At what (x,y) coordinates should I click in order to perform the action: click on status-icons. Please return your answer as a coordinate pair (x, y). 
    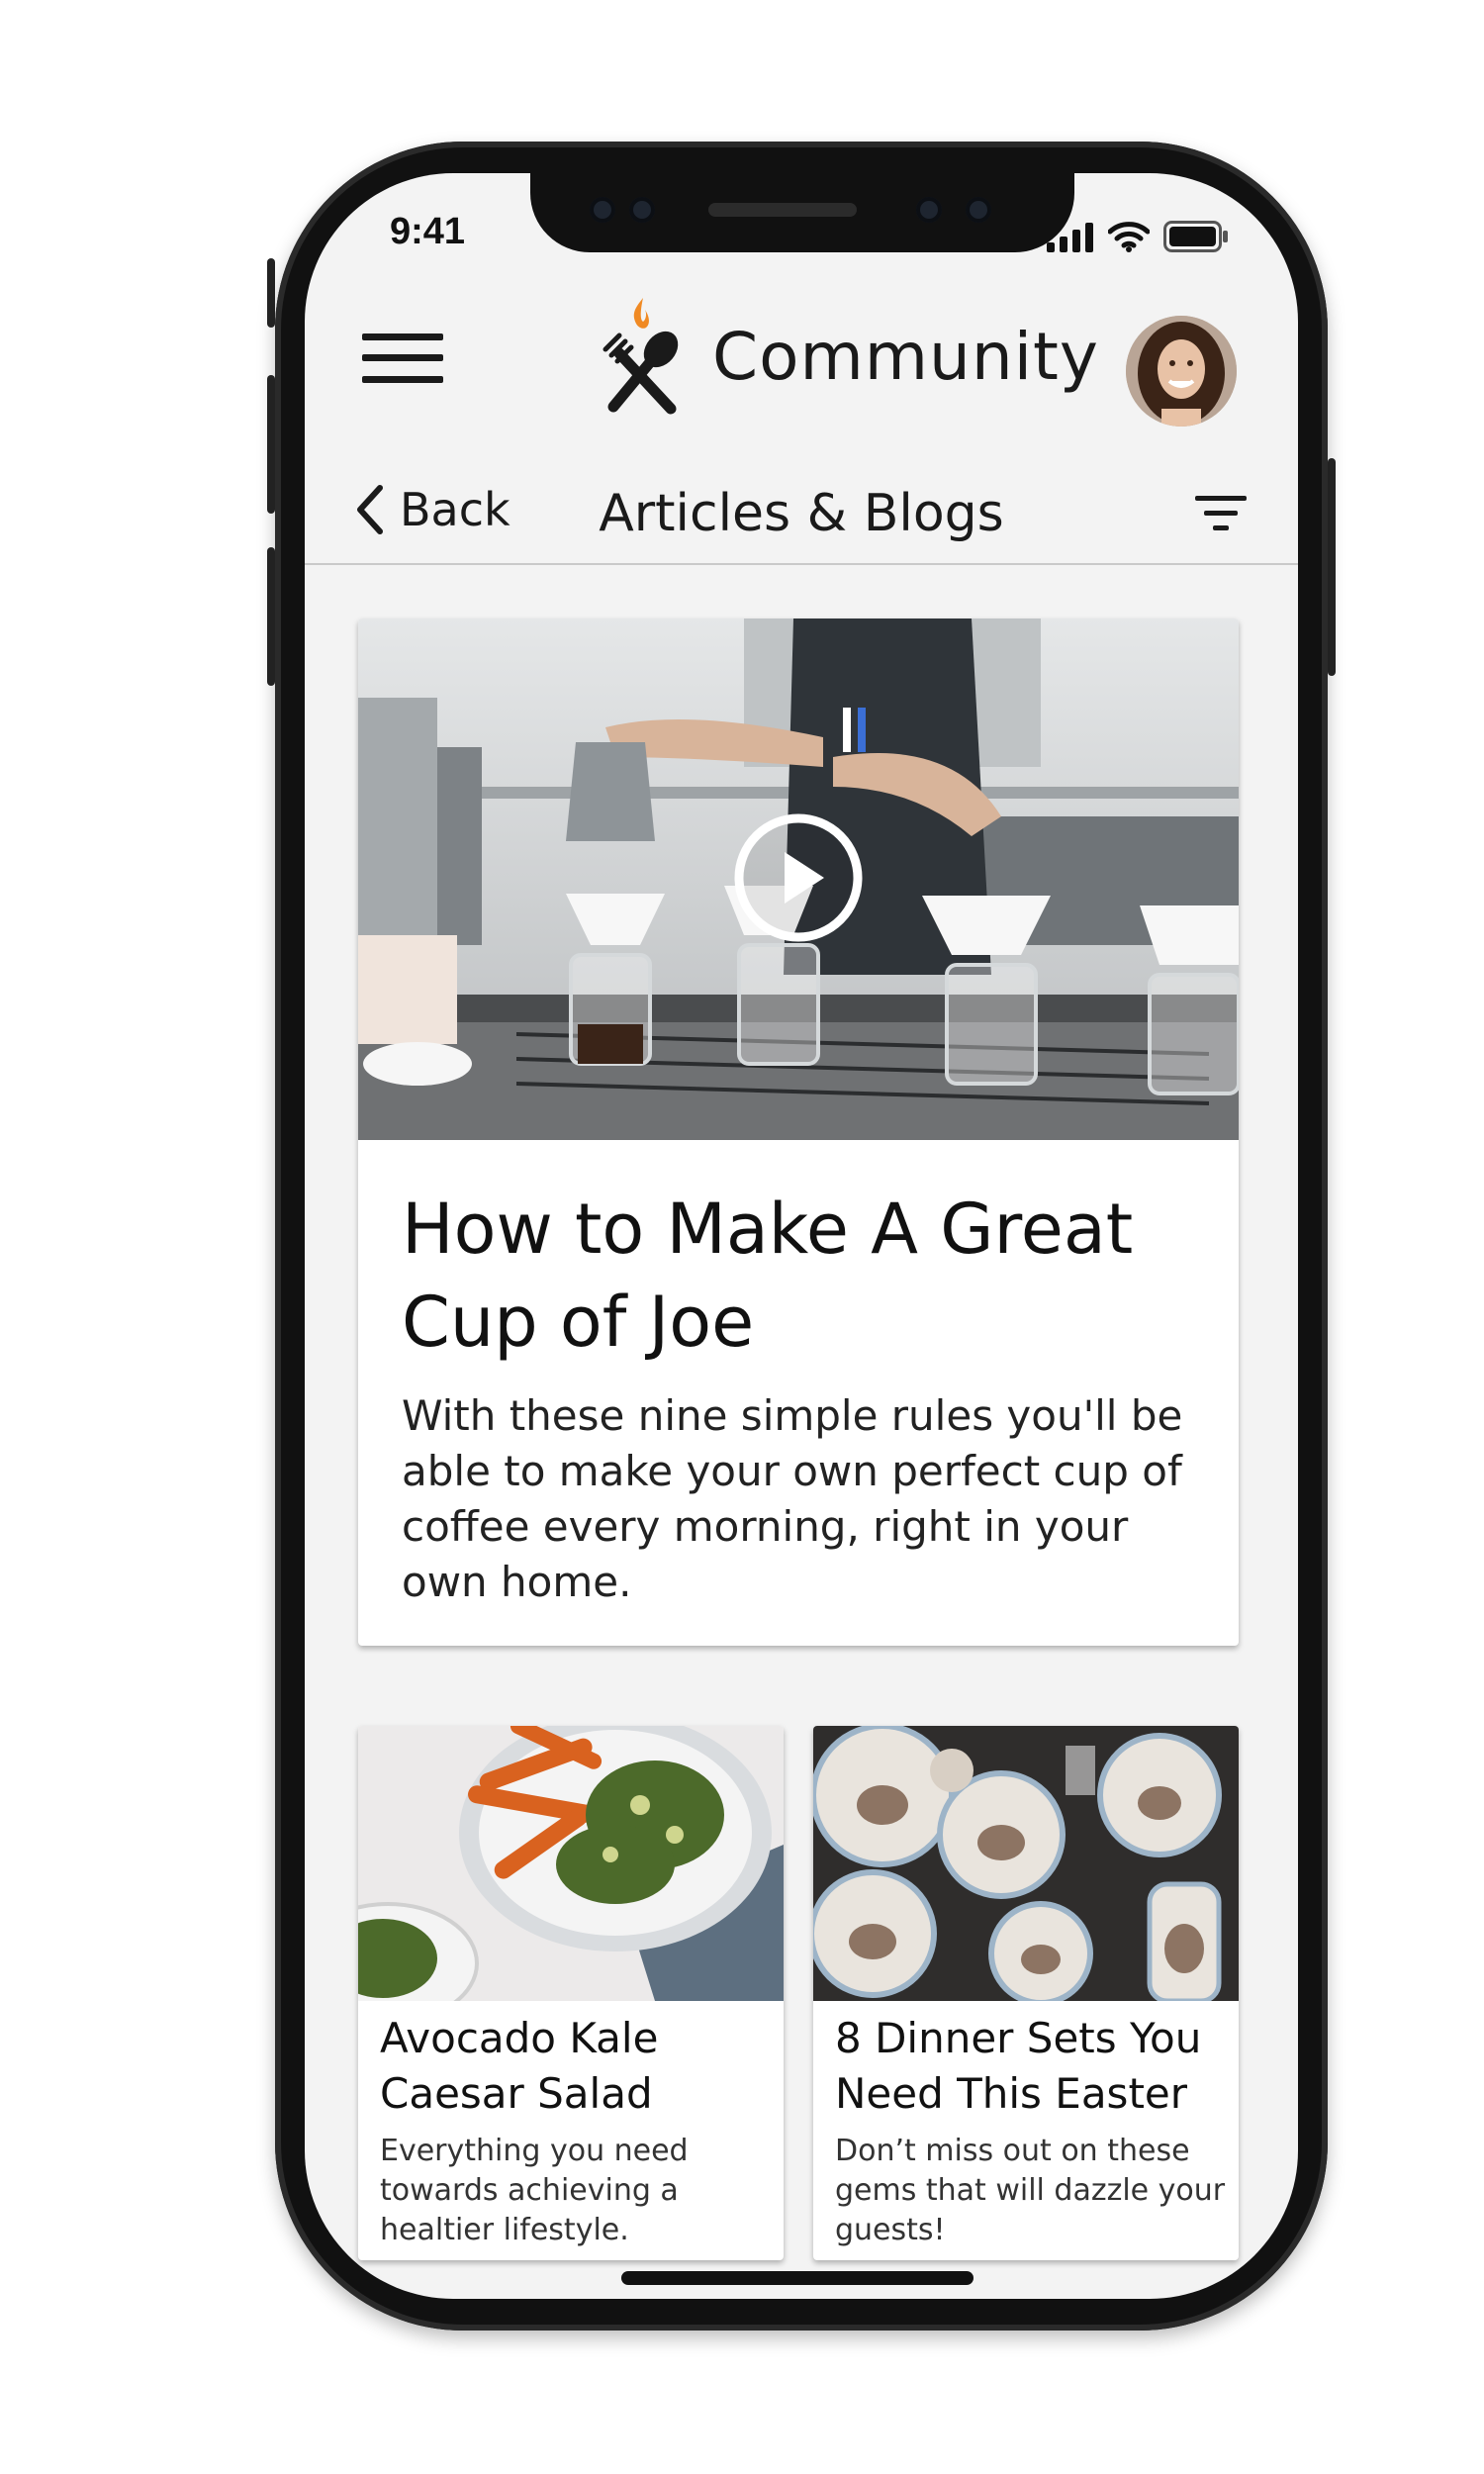
    Looking at the image, I should click on (1138, 237).